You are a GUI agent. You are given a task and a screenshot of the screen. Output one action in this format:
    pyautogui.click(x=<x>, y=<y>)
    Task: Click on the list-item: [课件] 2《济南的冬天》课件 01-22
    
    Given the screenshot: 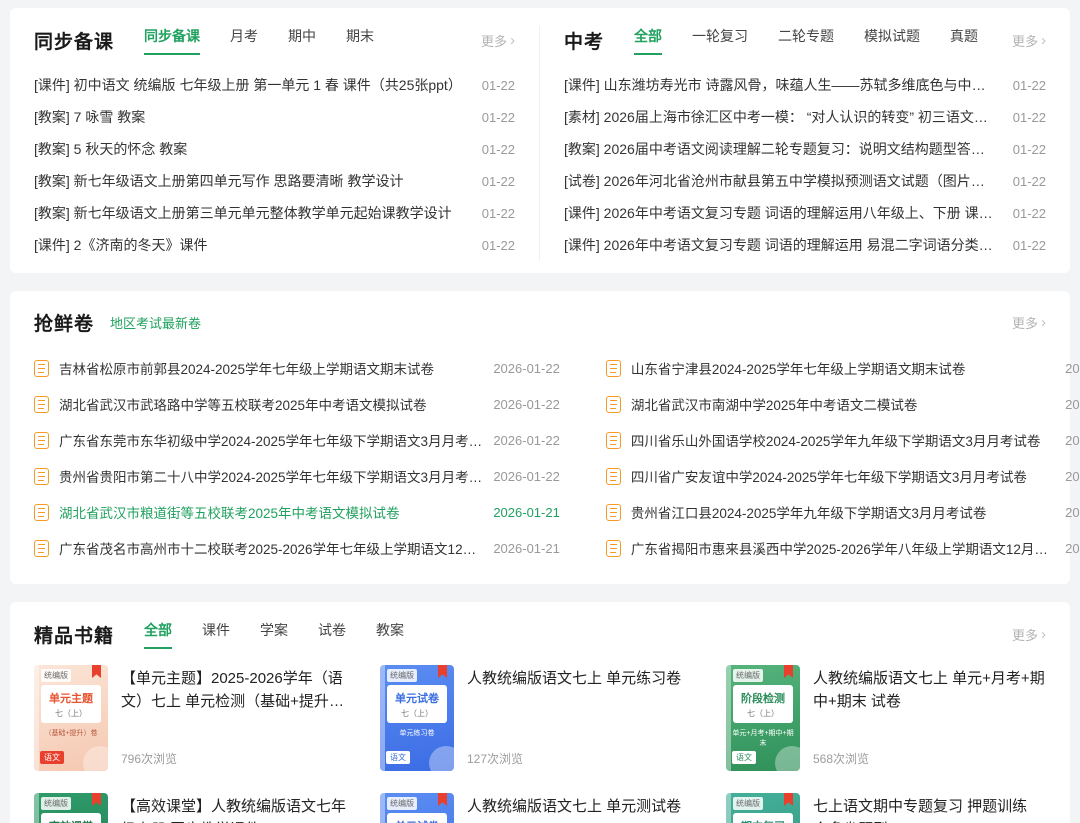 What is the action you would take?
    pyautogui.click(x=274, y=245)
    